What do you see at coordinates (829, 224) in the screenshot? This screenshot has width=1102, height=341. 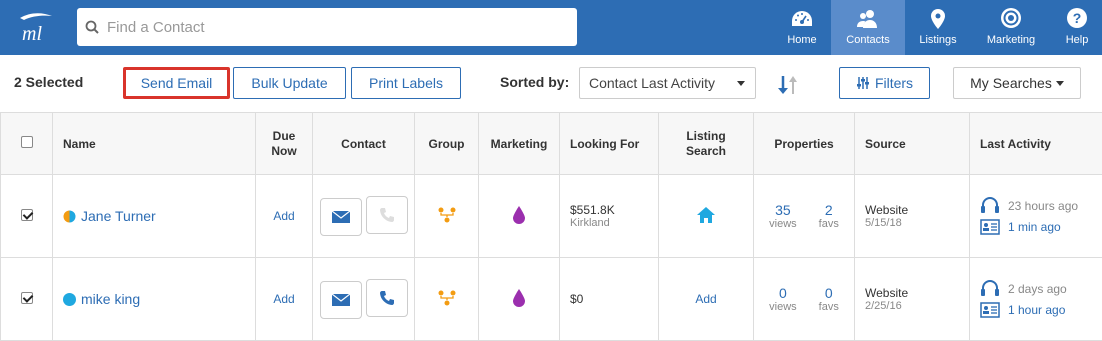 I see `favs-label: favs` at bounding box center [829, 224].